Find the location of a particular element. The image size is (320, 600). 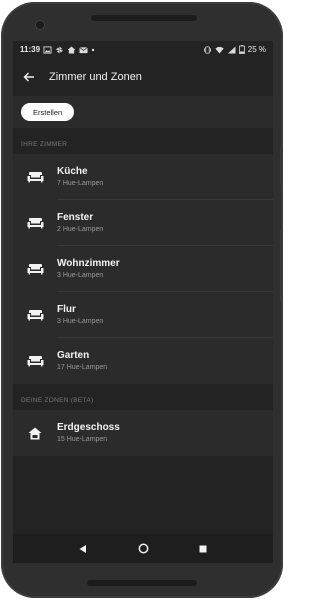

app-bar: Zimmer und Zonen is located at coordinates (143, 77).